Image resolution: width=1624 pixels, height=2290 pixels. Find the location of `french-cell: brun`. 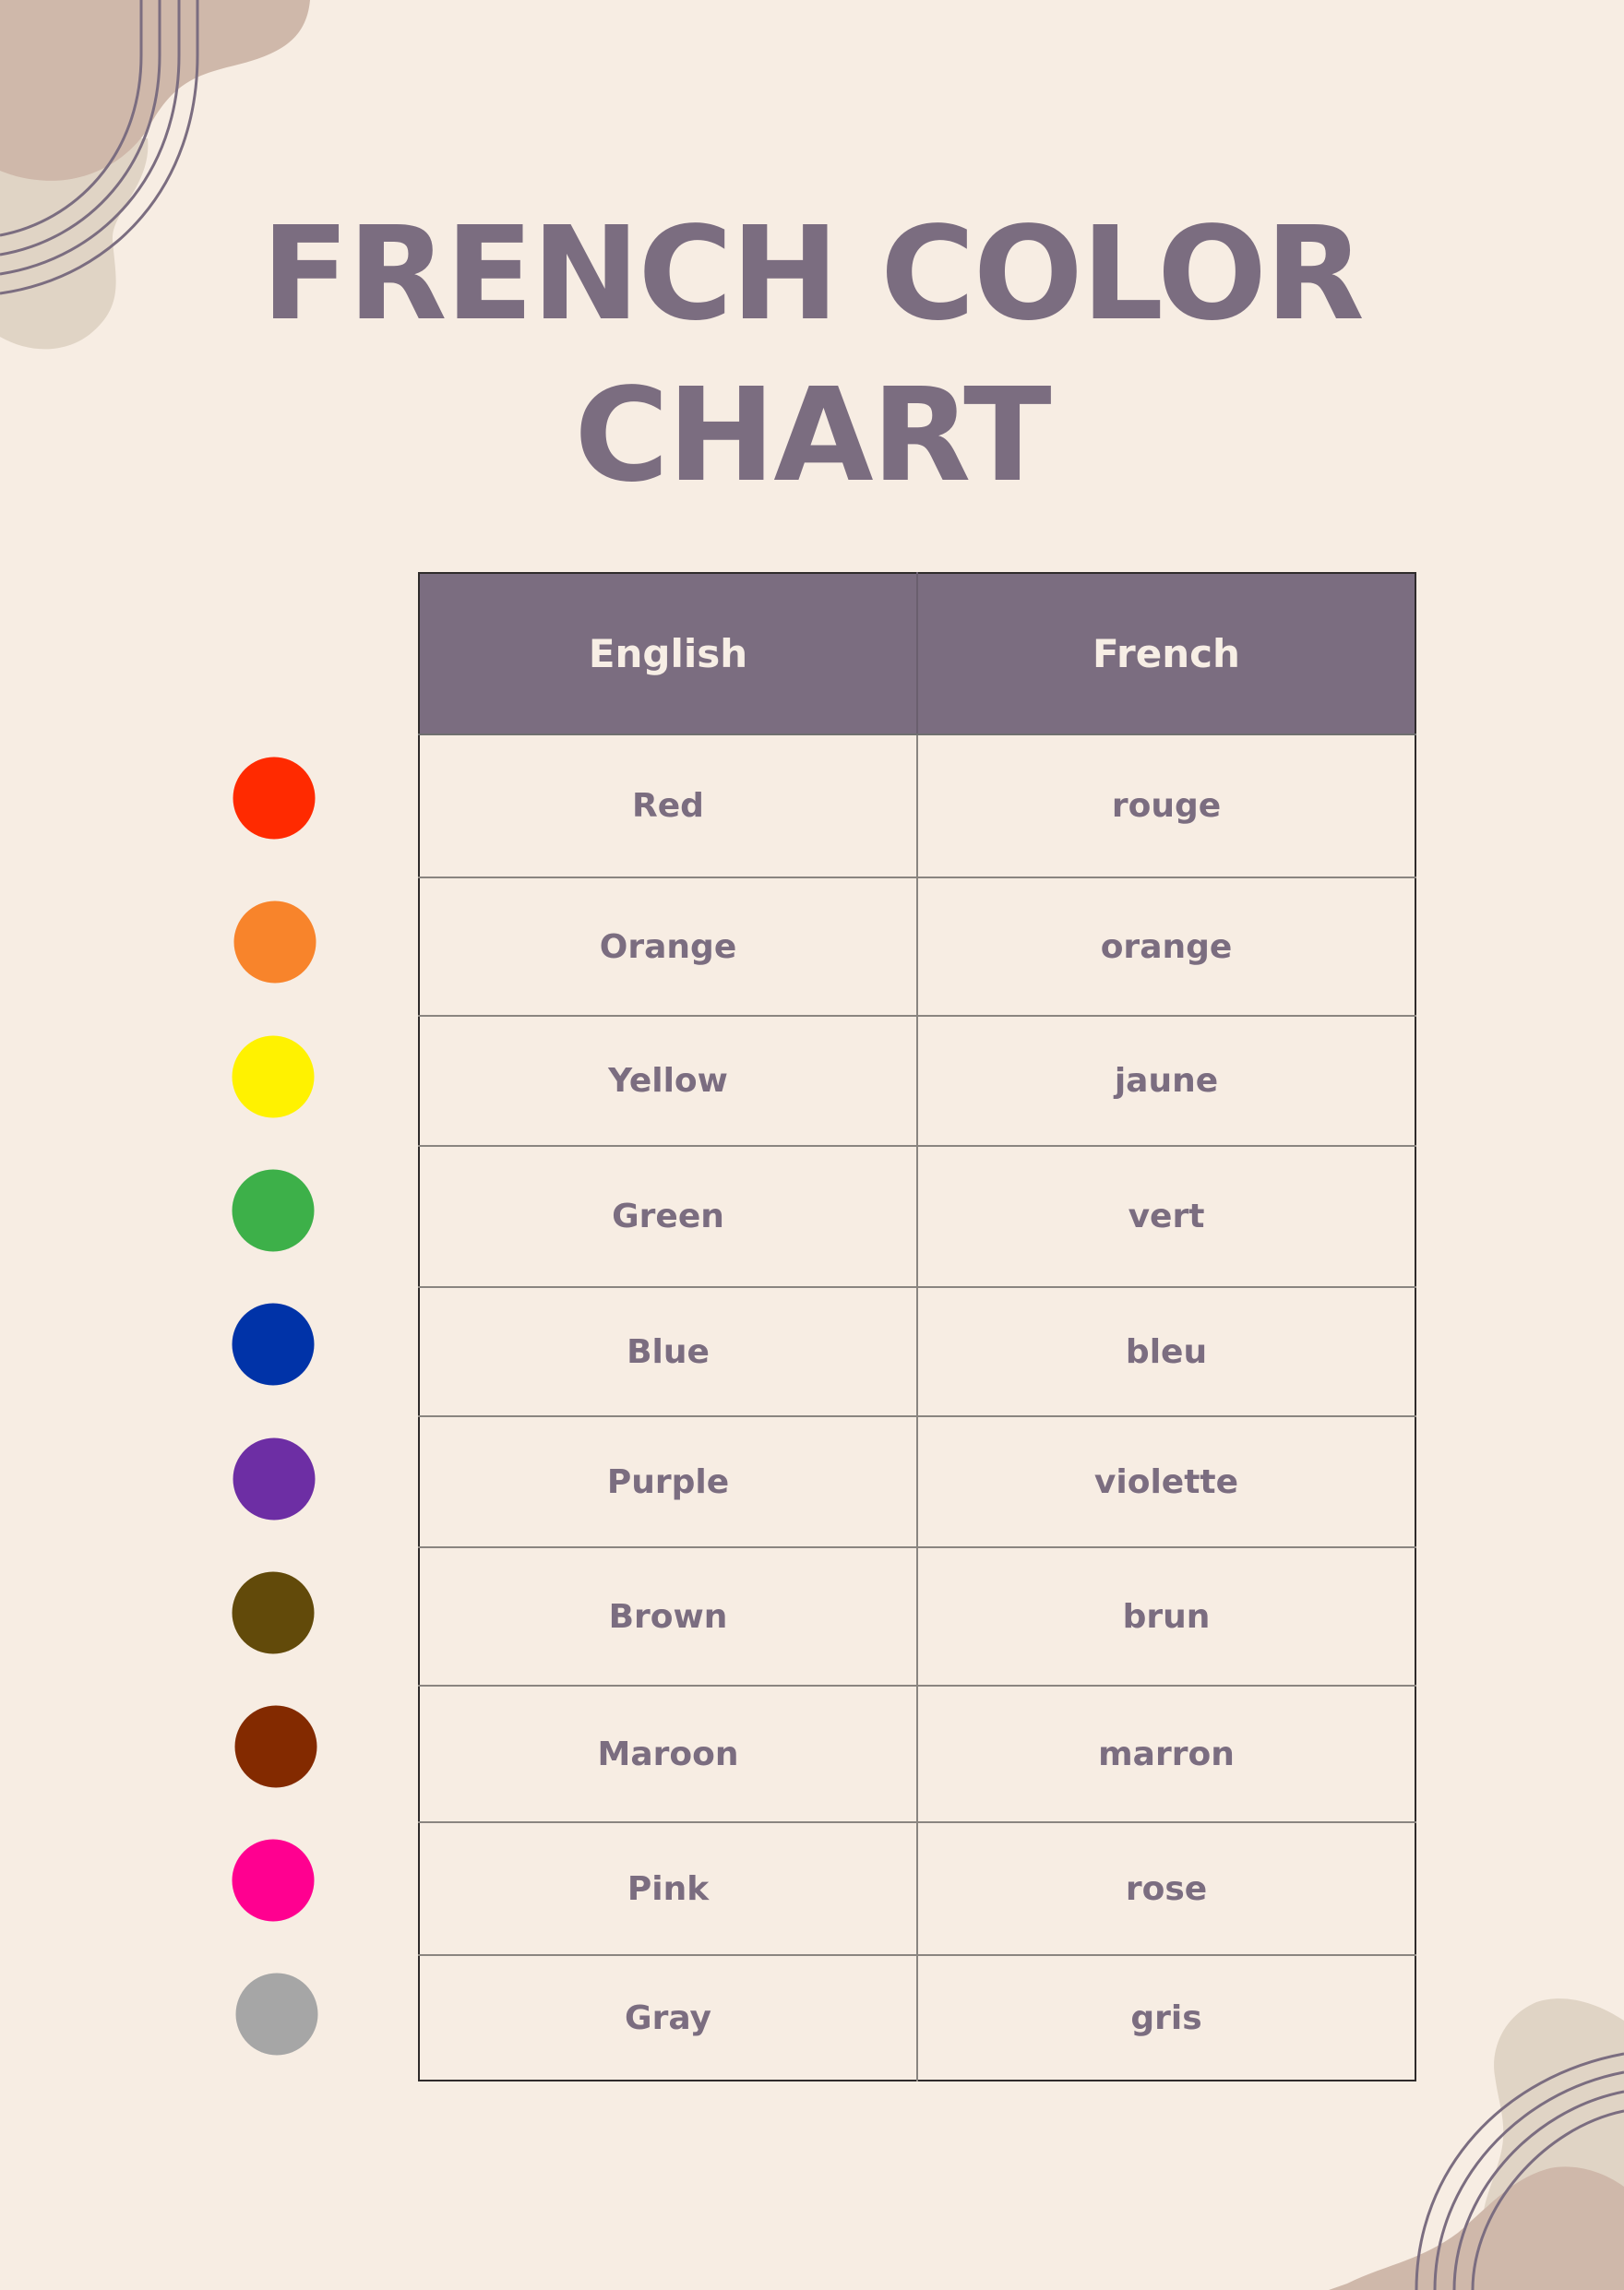

french-cell: brun is located at coordinates (1165, 1616).